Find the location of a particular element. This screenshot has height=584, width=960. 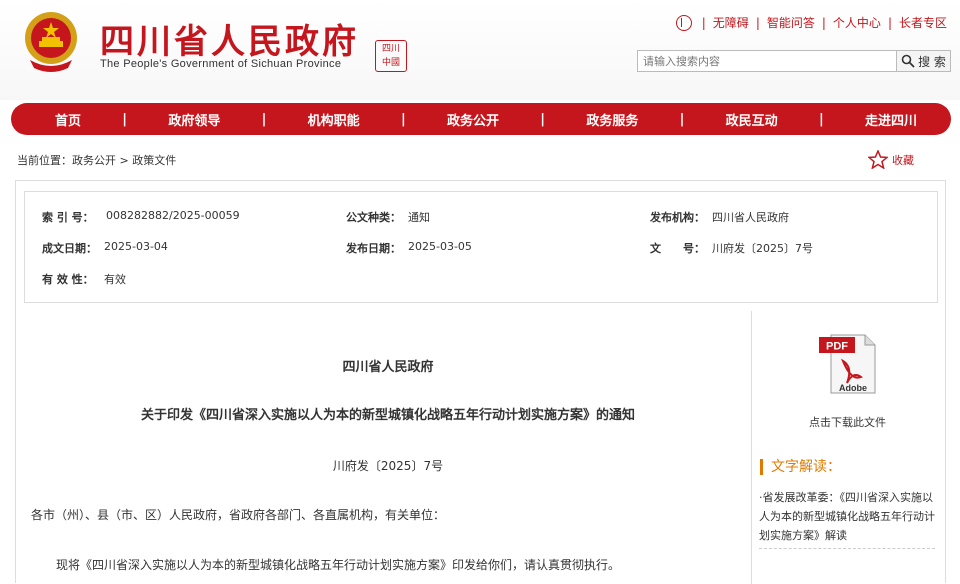

meta-value: 2025-03-05 is located at coordinates (440, 246).